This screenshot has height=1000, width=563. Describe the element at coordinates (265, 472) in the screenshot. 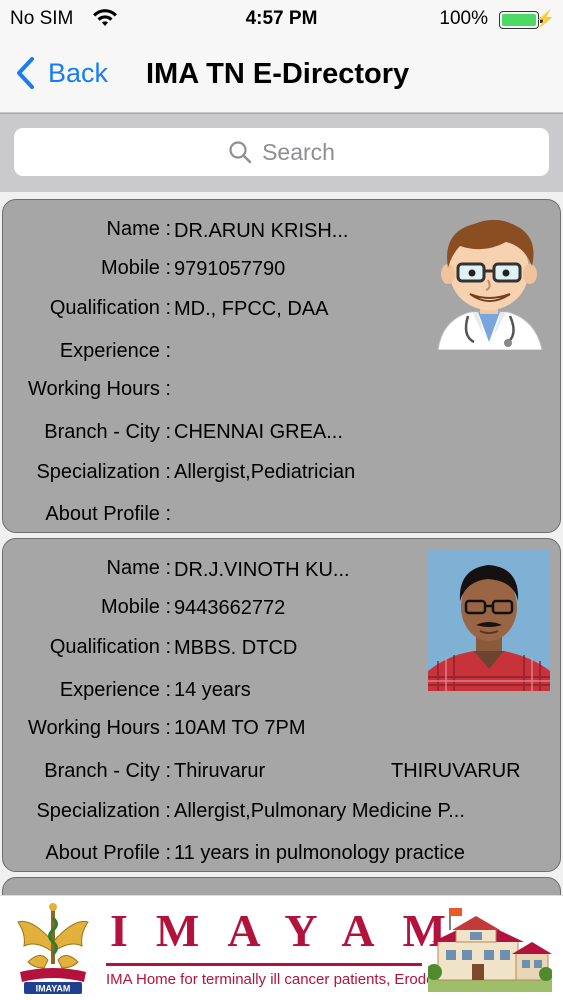

I see `doctor-specialization: Allergist,Pediatrician` at that location.